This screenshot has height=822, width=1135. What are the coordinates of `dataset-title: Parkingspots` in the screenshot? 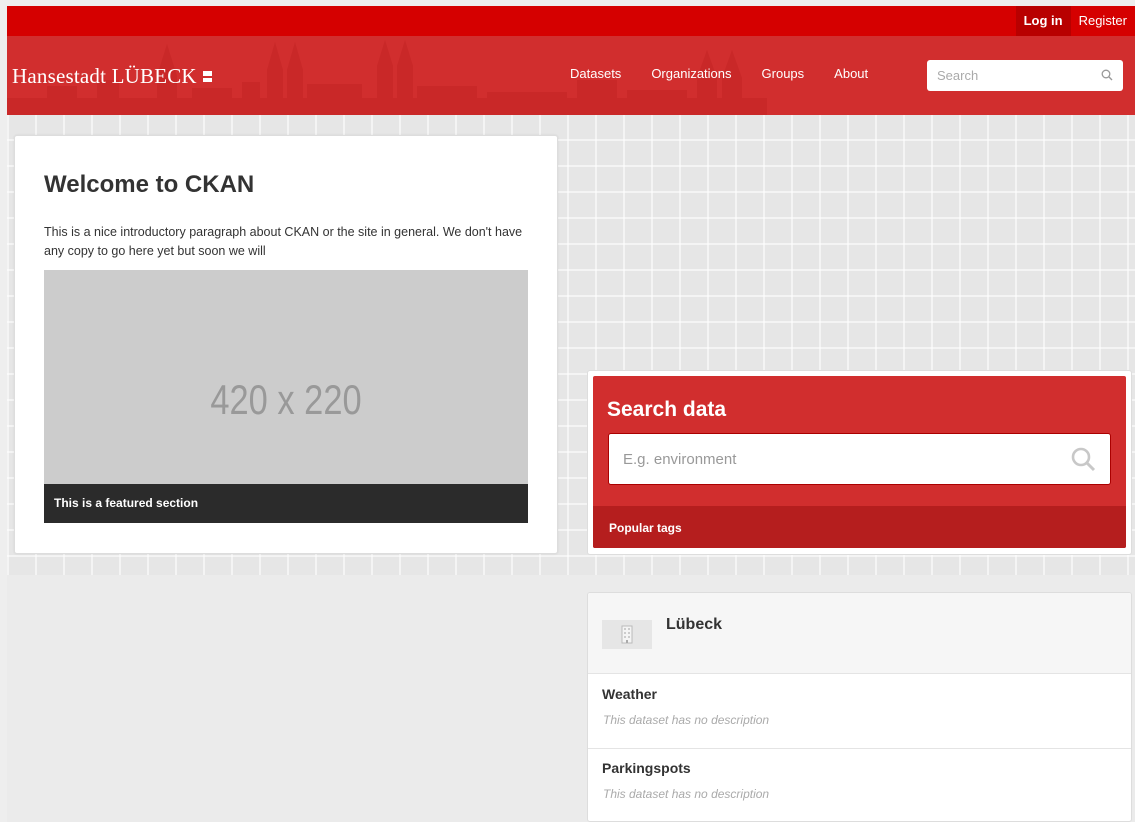 It's located at (646, 768).